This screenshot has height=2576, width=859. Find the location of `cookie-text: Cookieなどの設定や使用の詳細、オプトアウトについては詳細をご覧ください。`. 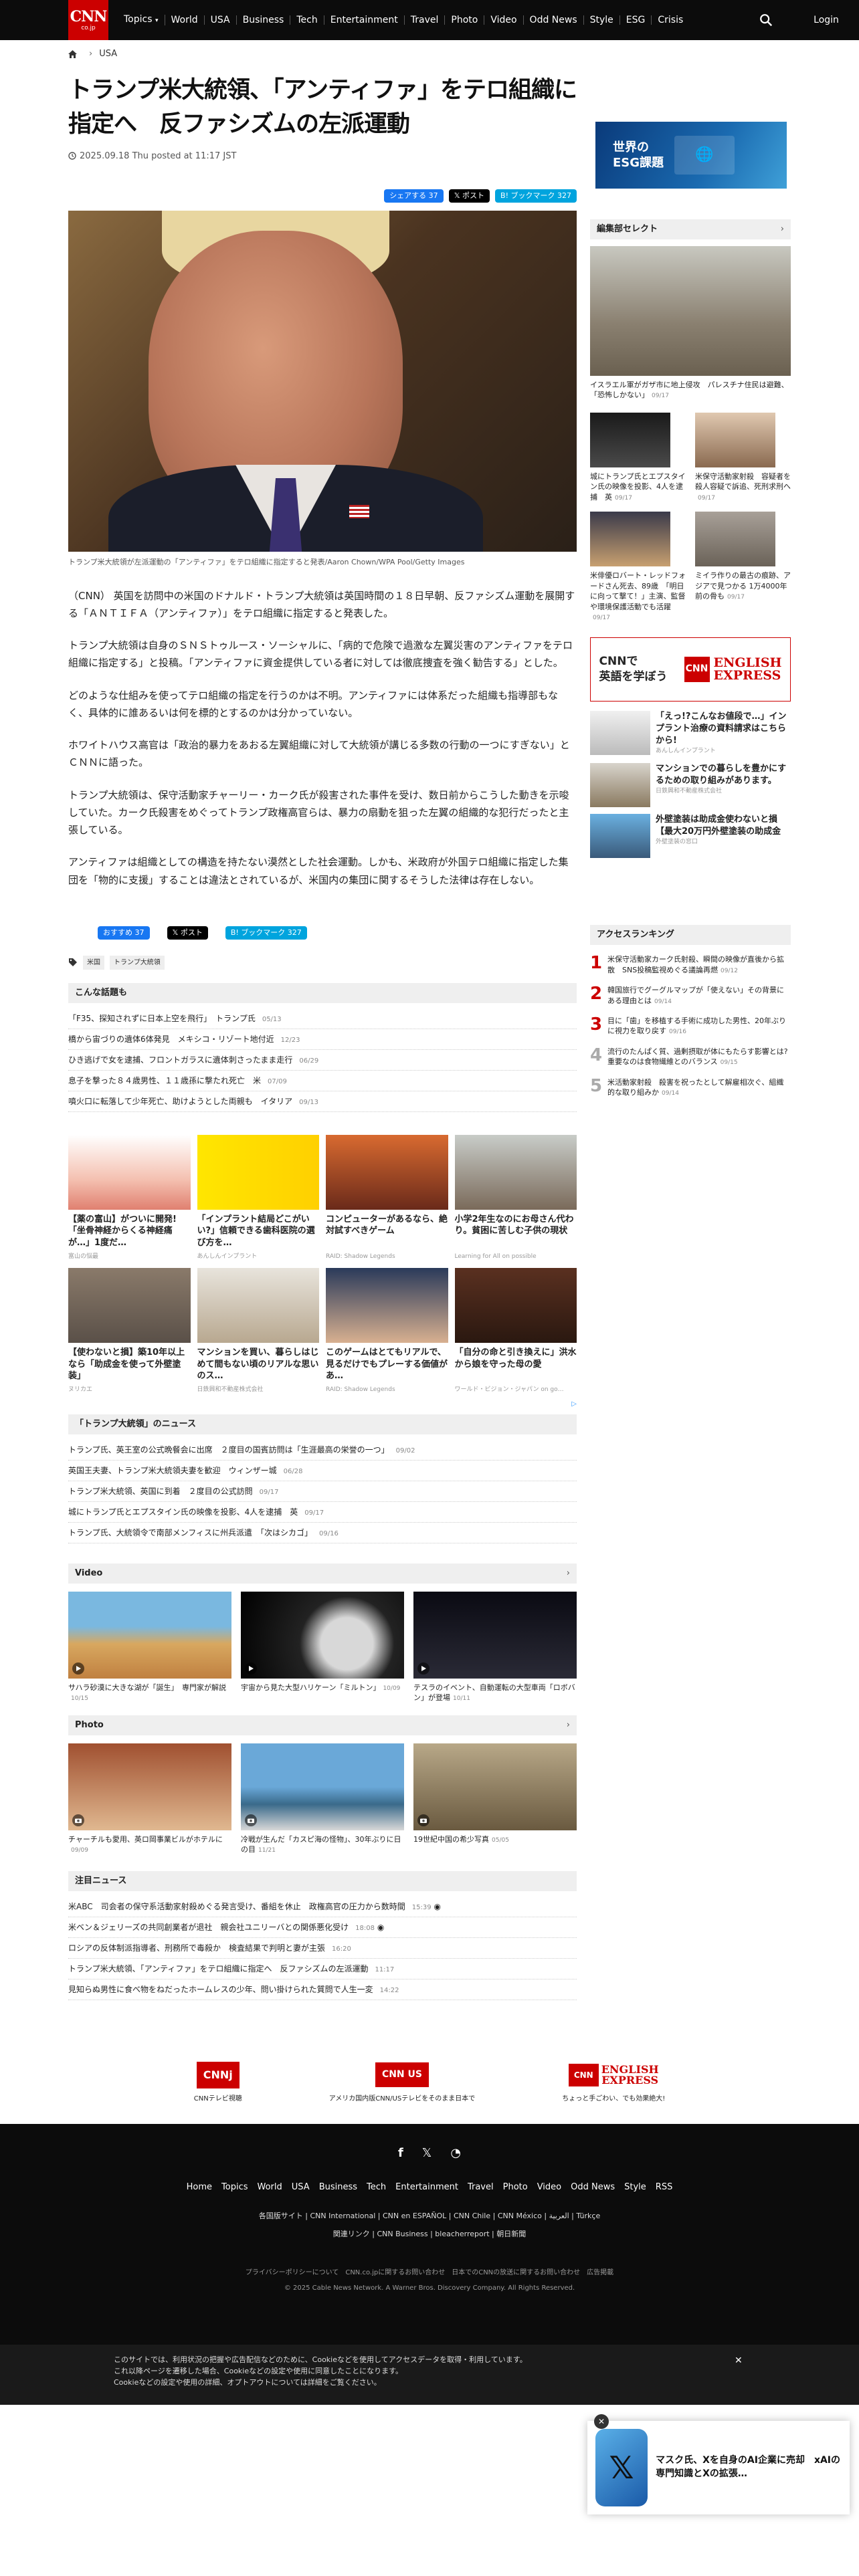

cookie-text: Cookieなどの設定や使用の詳細、オプトアウトについては詳細をご覧ください。 is located at coordinates (487, 2382).